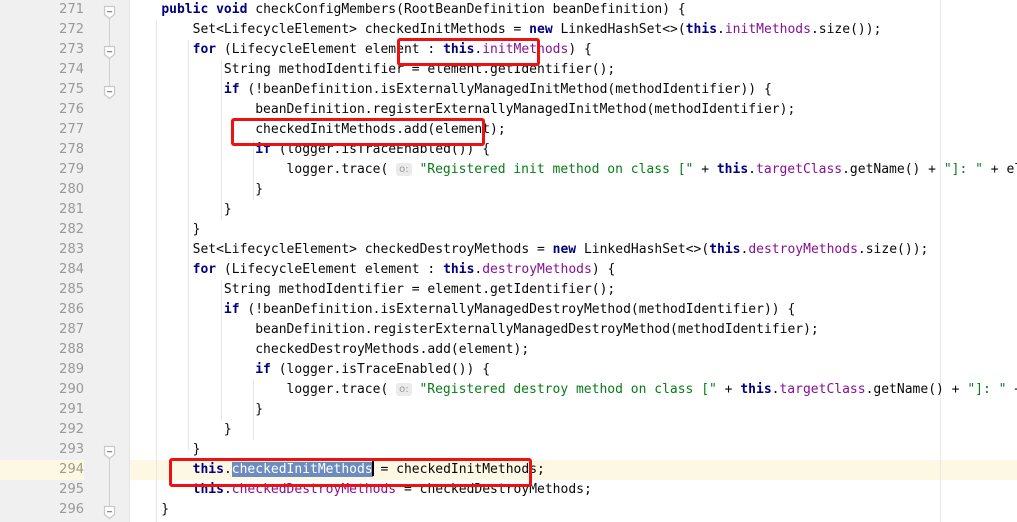  Describe the element at coordinates (494, 489) in the screenshot. I see `code-token: = checkedDestroyMethods;` at that location.